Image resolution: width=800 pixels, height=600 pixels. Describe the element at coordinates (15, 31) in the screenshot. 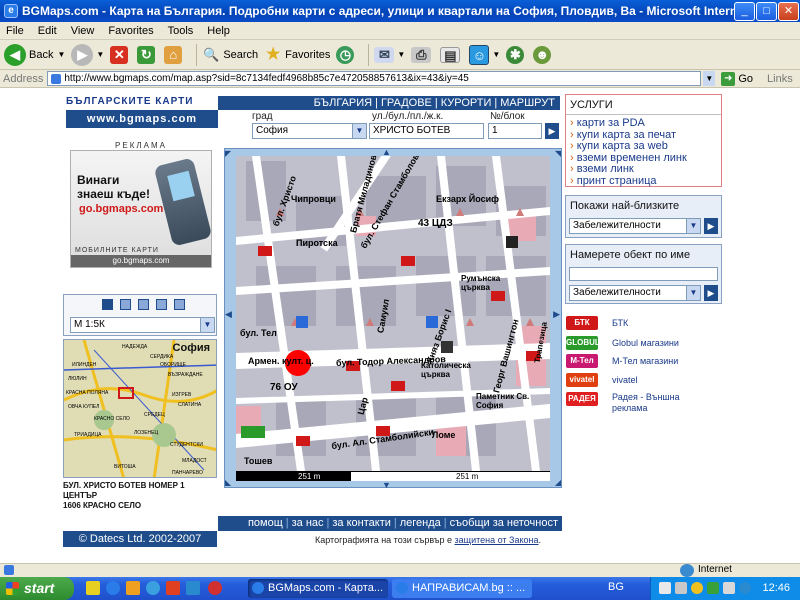

I see `menu-file: File` at that location.